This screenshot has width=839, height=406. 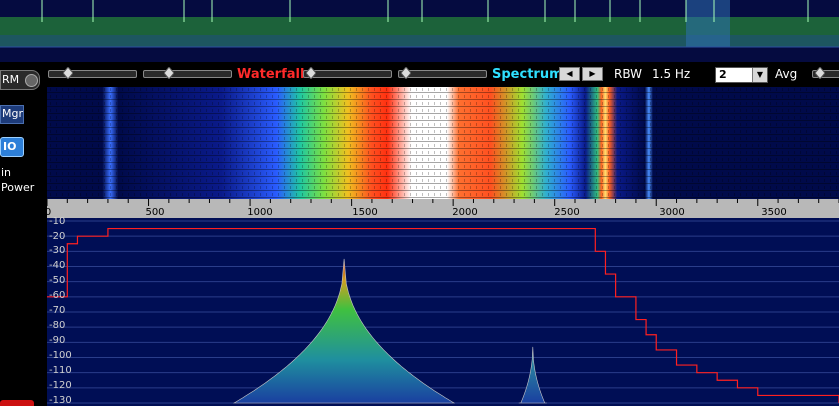 What do you see at coordinates (741, 75) in the screenshot?
I see `avg-select: 2 ▼` at bounding box center [741, 75].